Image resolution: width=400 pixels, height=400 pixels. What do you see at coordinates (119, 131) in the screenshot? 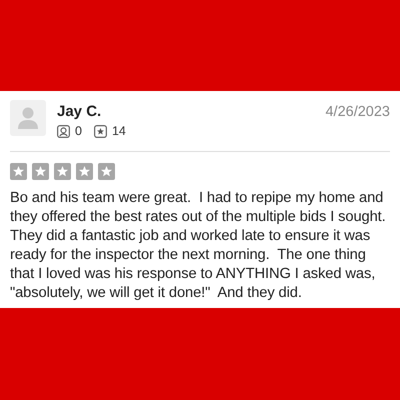
I see `review-count: 14` at bounding box center [119, 131].